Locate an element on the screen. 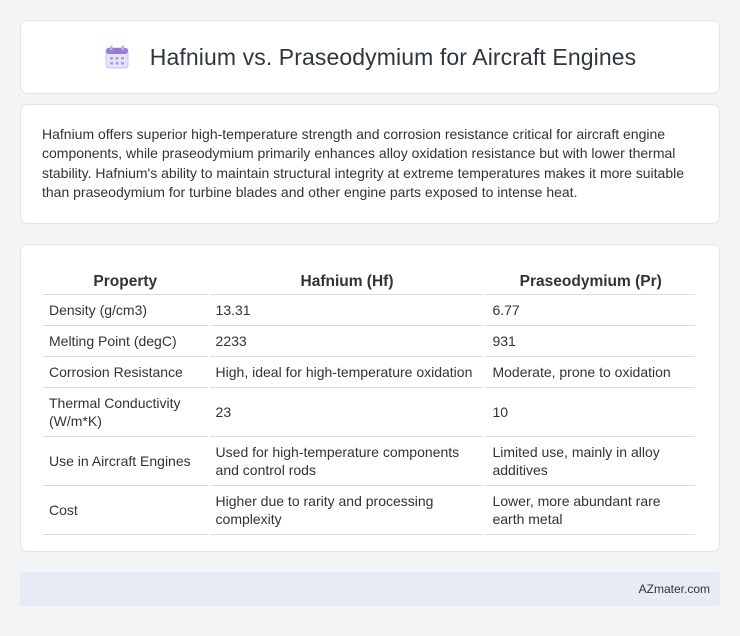 This screenshot has width=740, height=636. footer: AZmater.com is located at coordinates (370, 589).